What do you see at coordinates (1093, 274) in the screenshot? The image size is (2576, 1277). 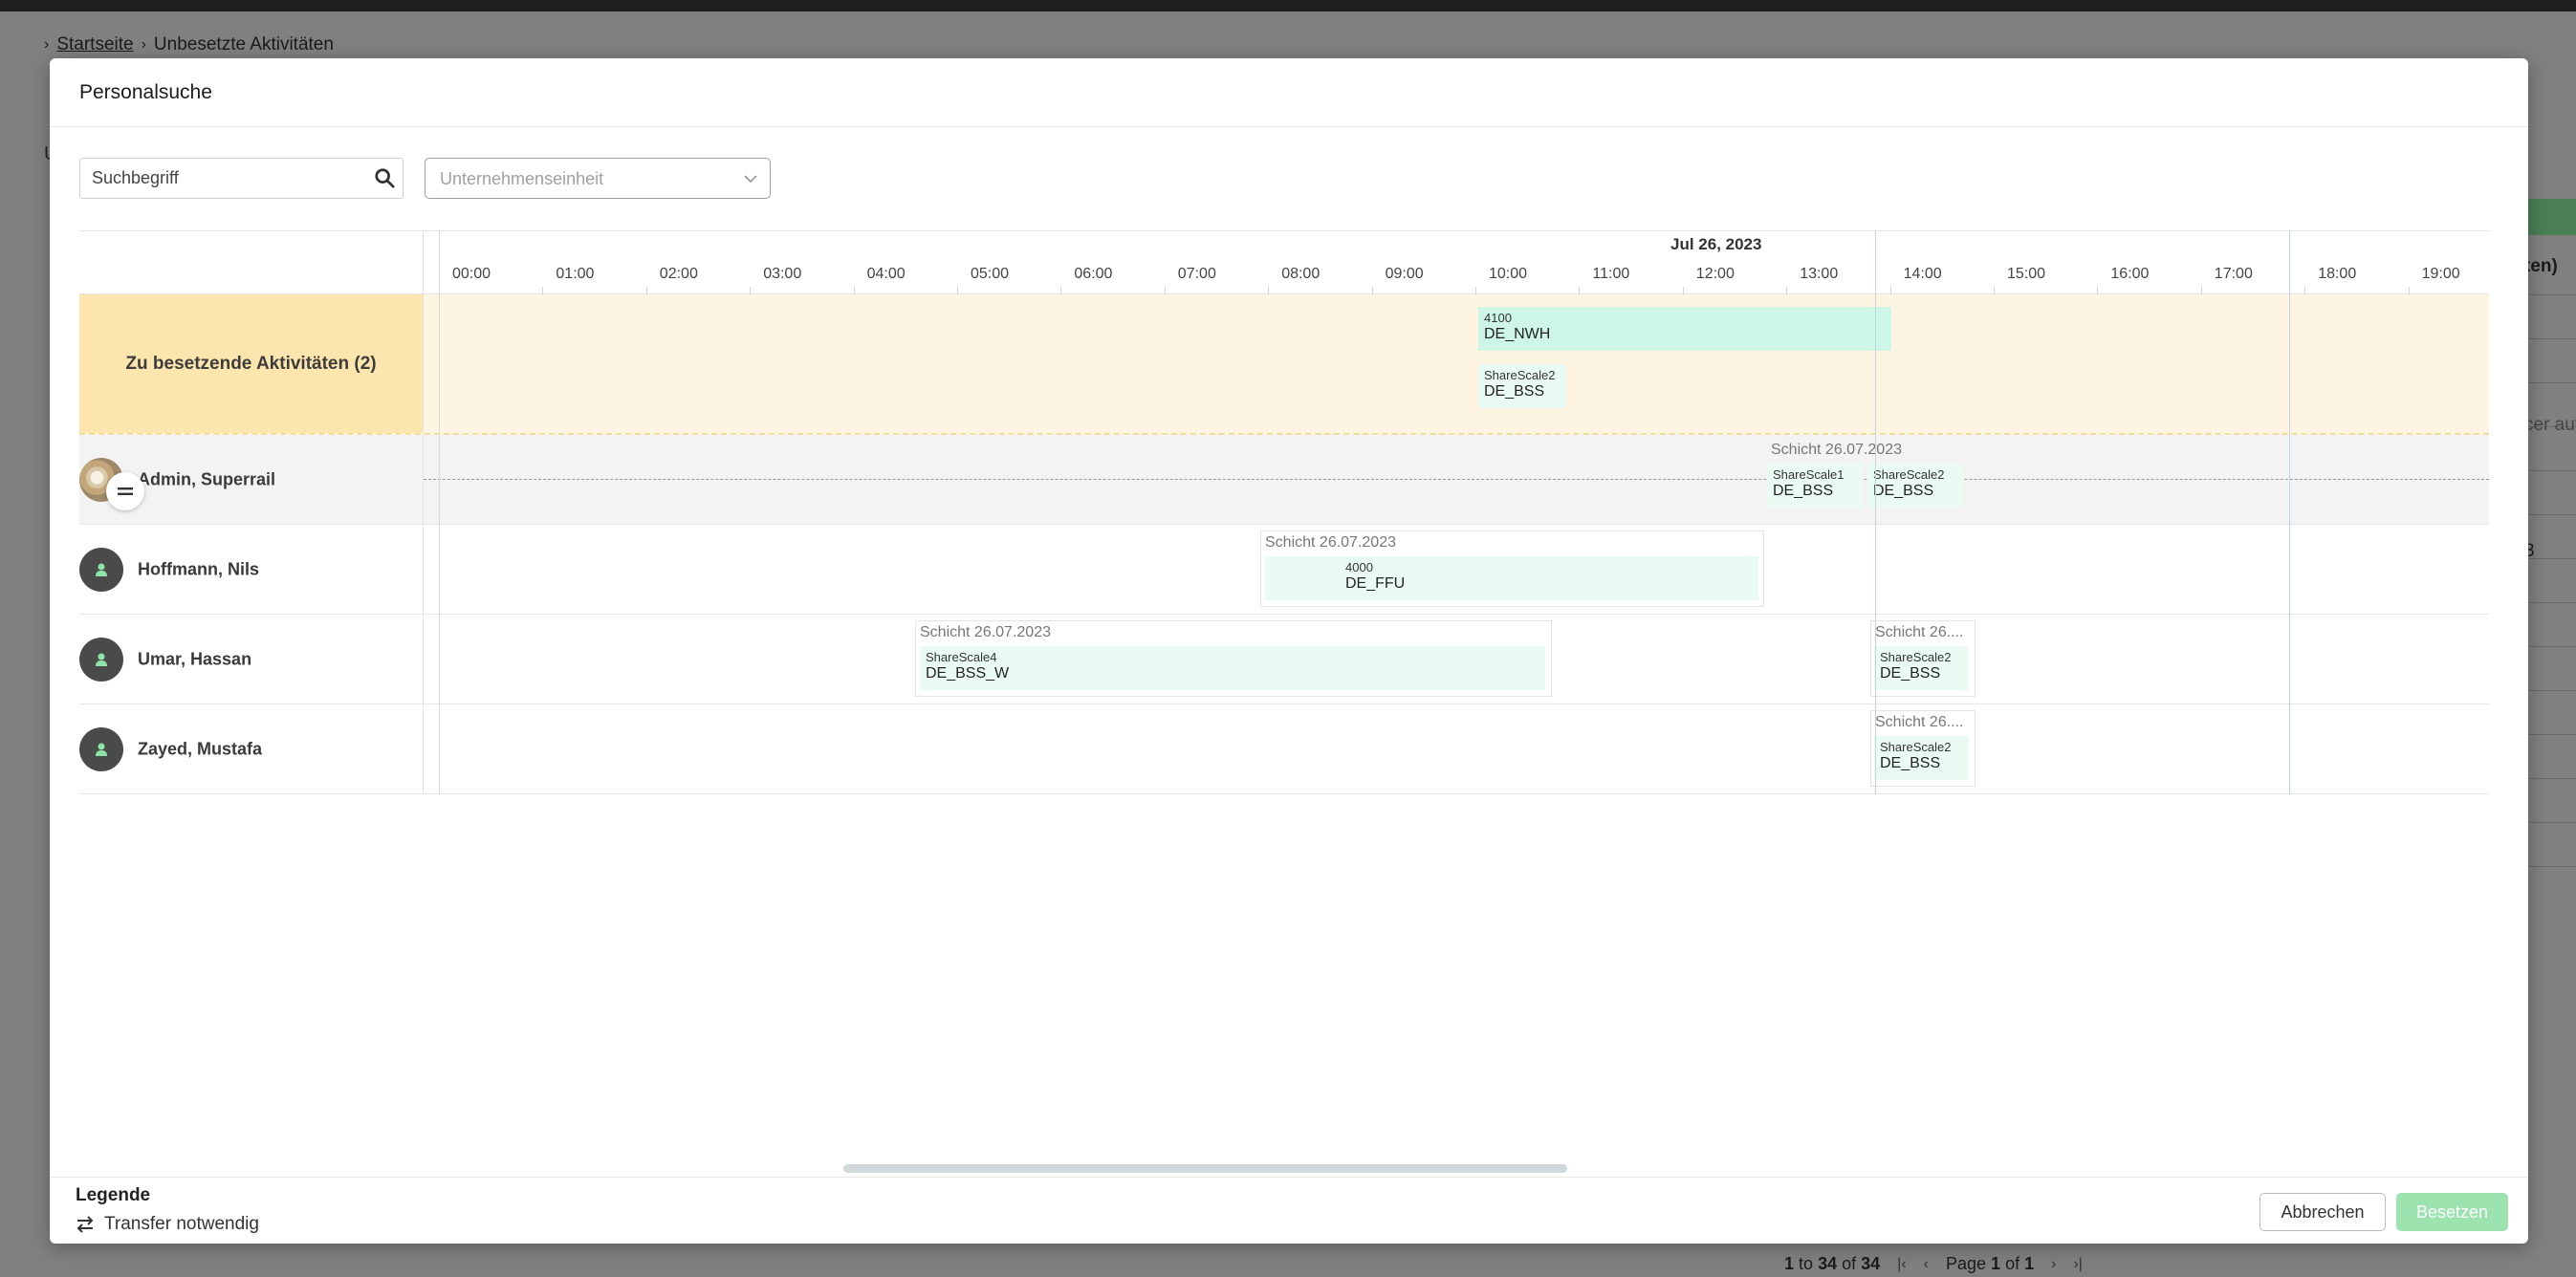 I see `hour-label: 06:00` at bounding box center [1093, 274].